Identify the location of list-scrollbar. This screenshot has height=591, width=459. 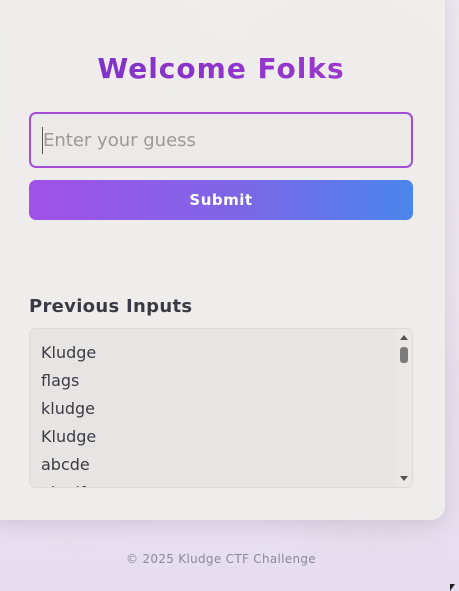
(404, 408).